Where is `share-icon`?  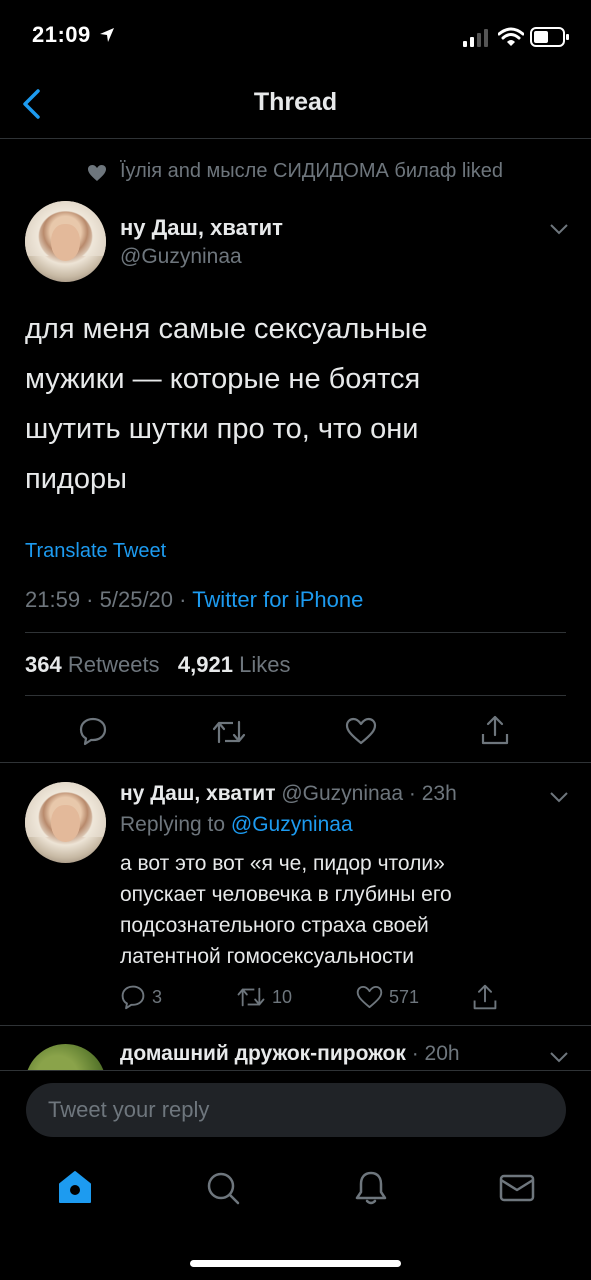 share-icon is located at coordinates (495, 730).